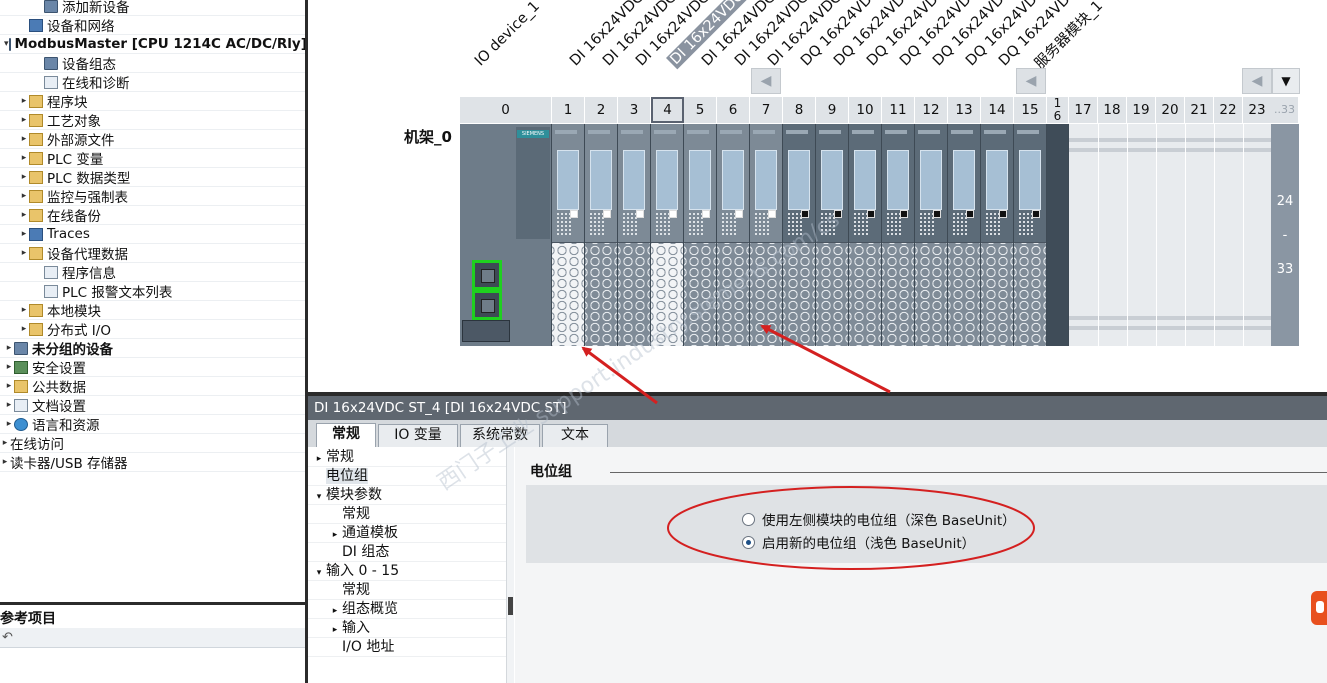  What do you see at coordinates (152, 291) in the screenshot?
I see `tree-item: PLC 报警文本列表` at bounding box center [152, 291].